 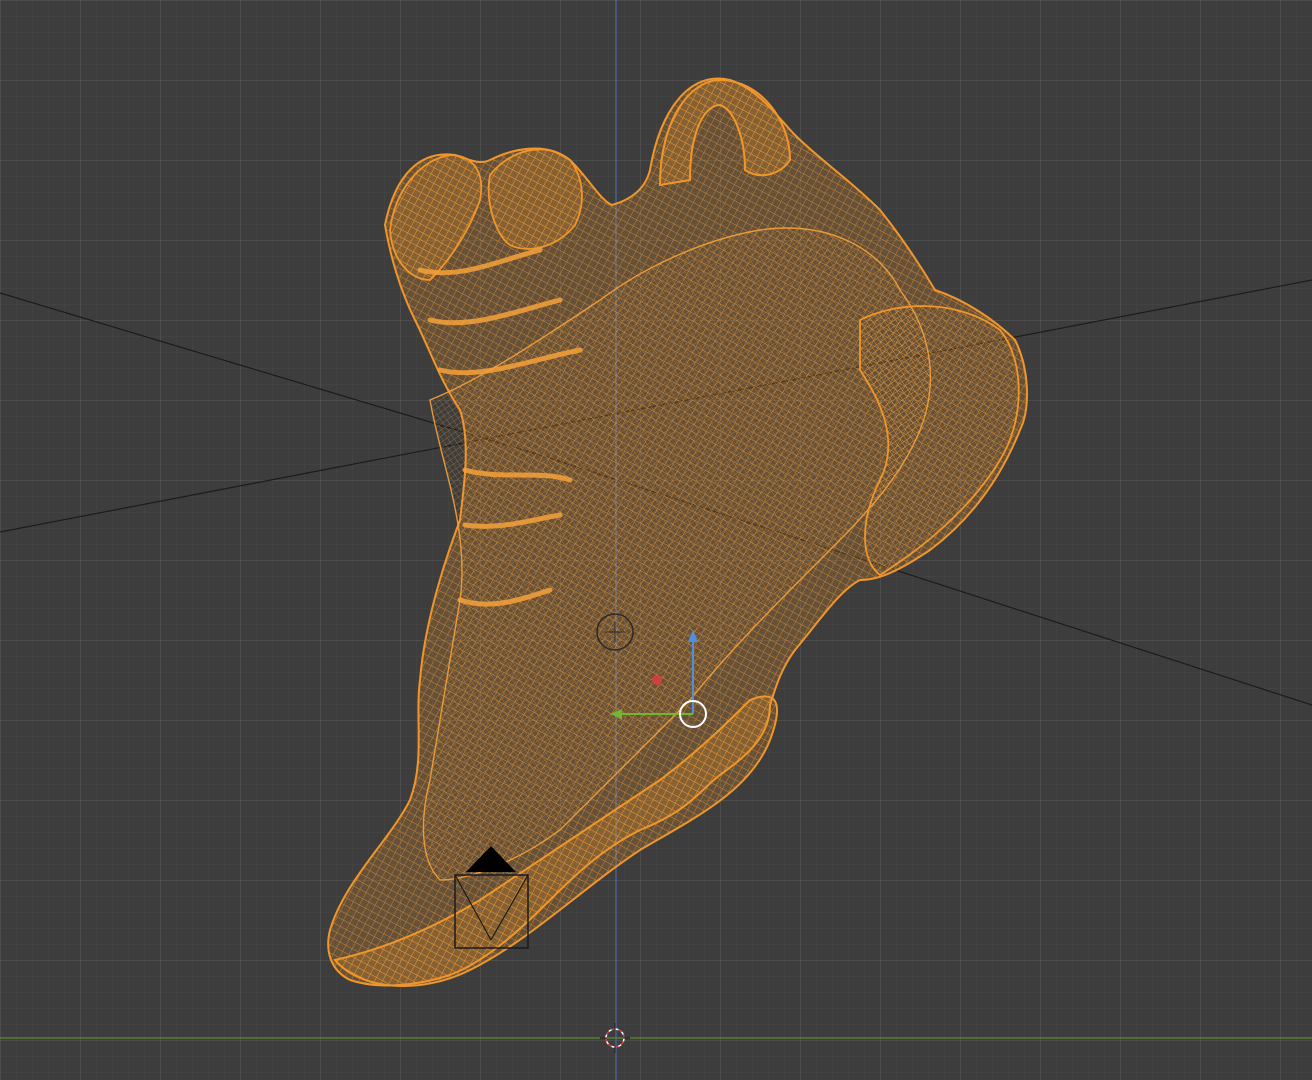 What do you see at coordinates (657, 680) in the screenshot?
I see `gizmo-x-dot-icon` at bounding box center [657, 680].